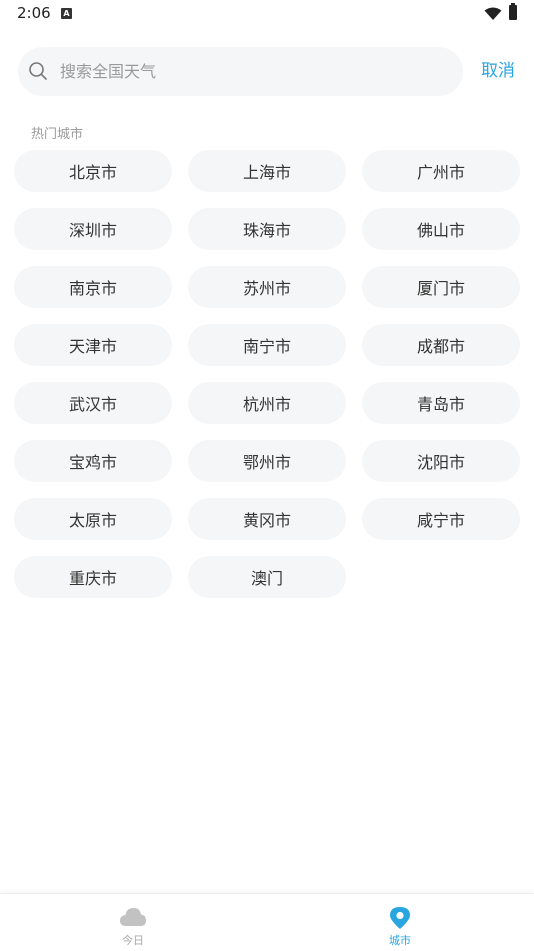 The image size is (534, 951). I want to click on city-chip: 南京市, so click(93, 287).